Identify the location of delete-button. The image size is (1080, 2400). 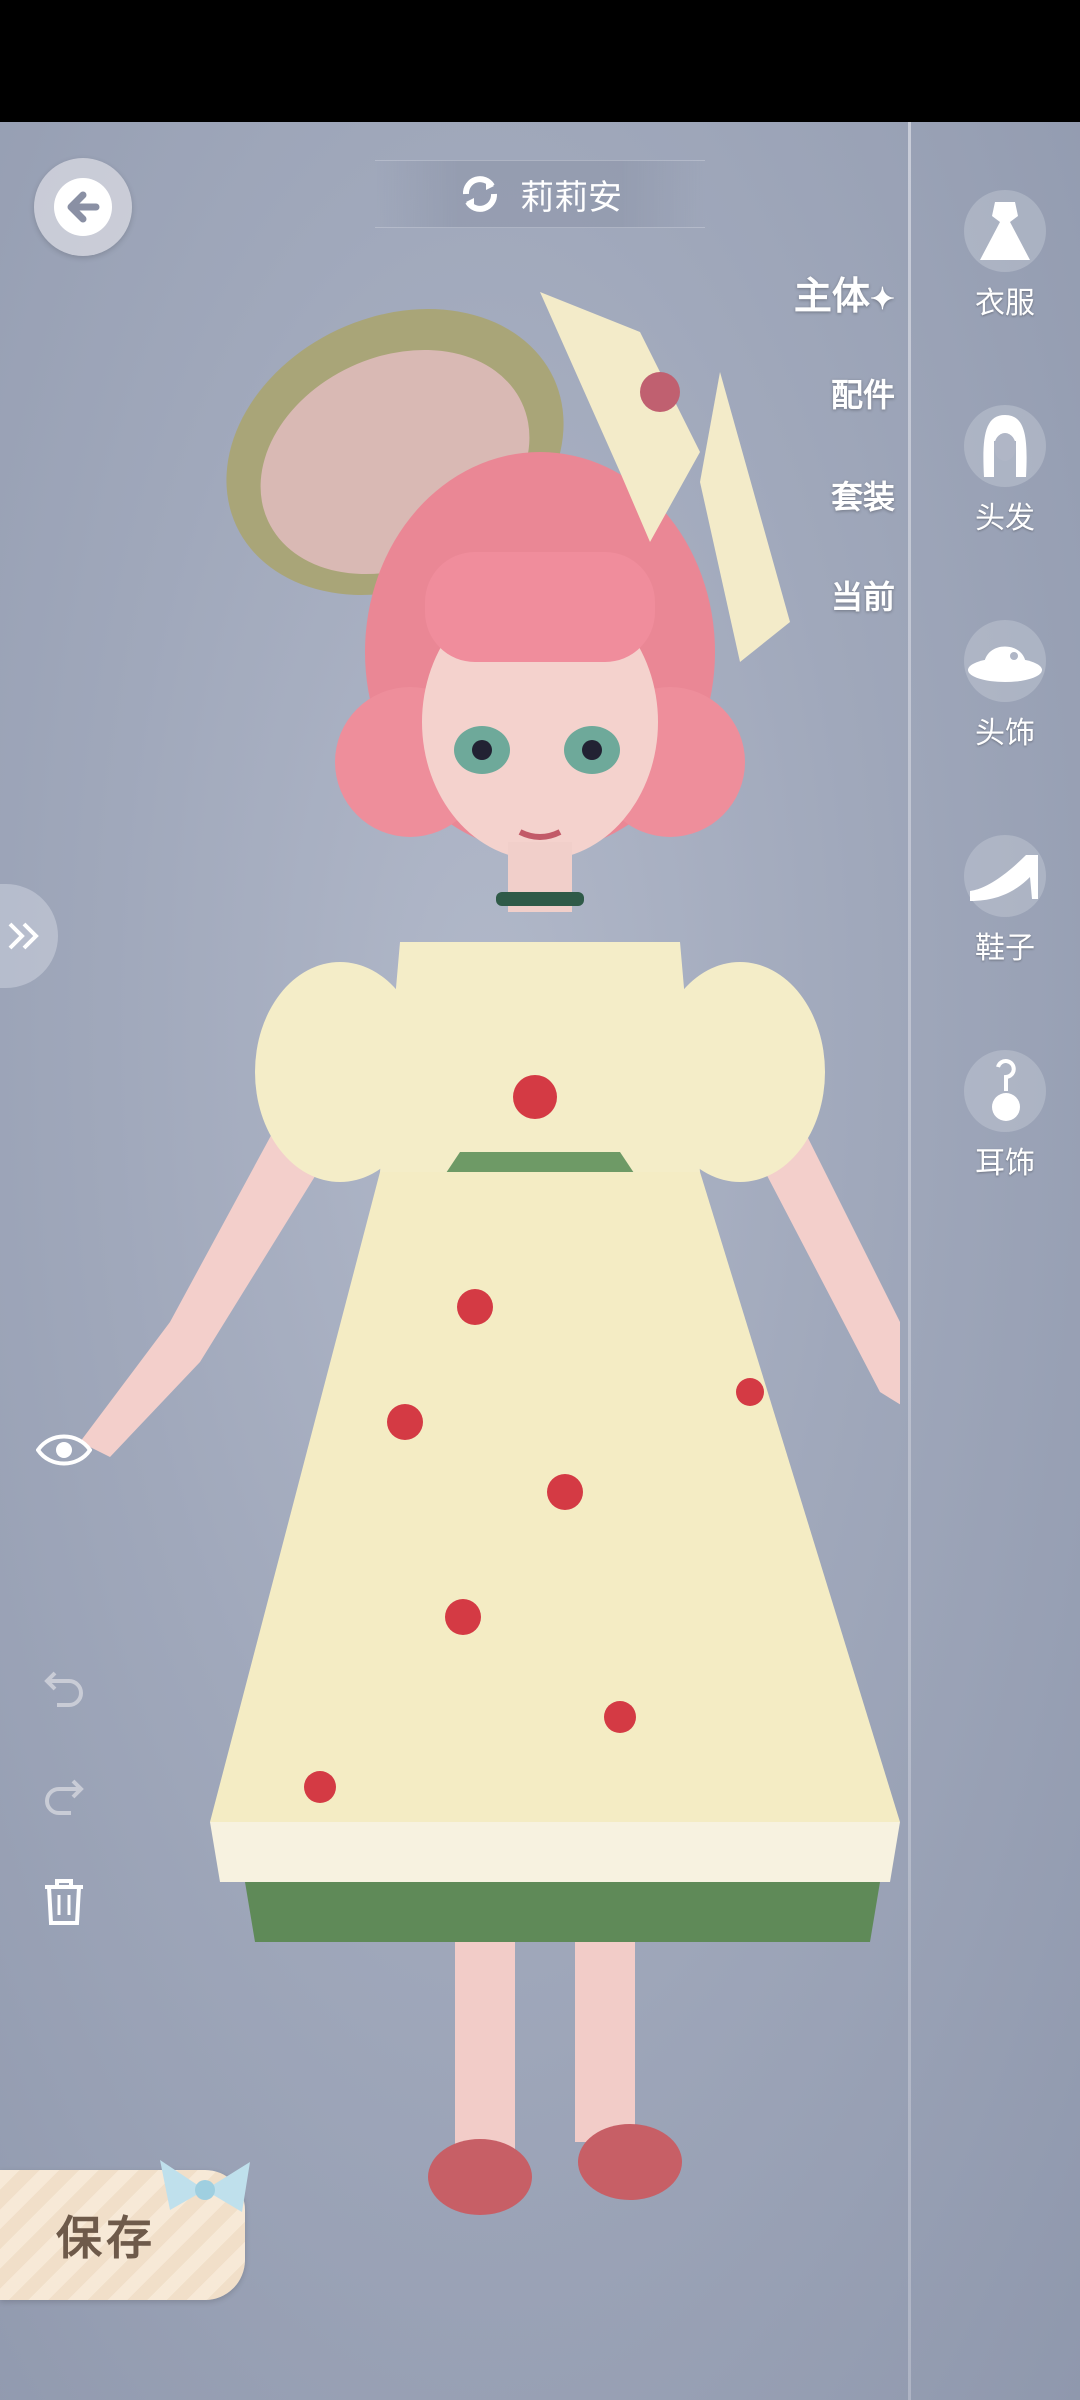
(64, 1902).